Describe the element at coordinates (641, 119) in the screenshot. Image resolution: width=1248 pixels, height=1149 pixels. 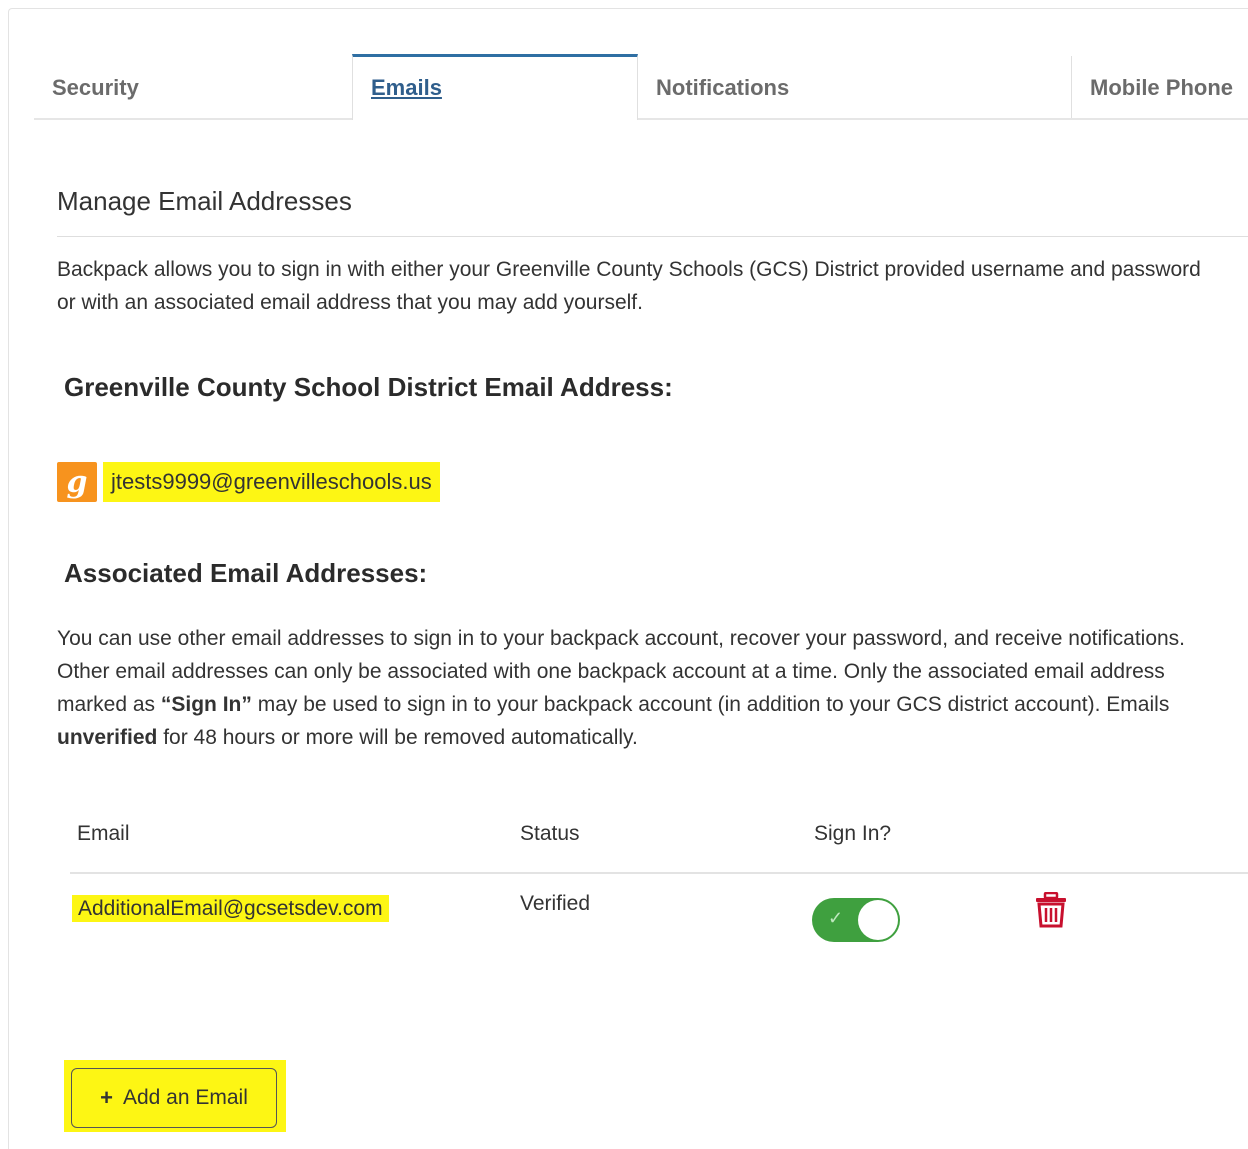
I see `tab-bar-underline` at that location.